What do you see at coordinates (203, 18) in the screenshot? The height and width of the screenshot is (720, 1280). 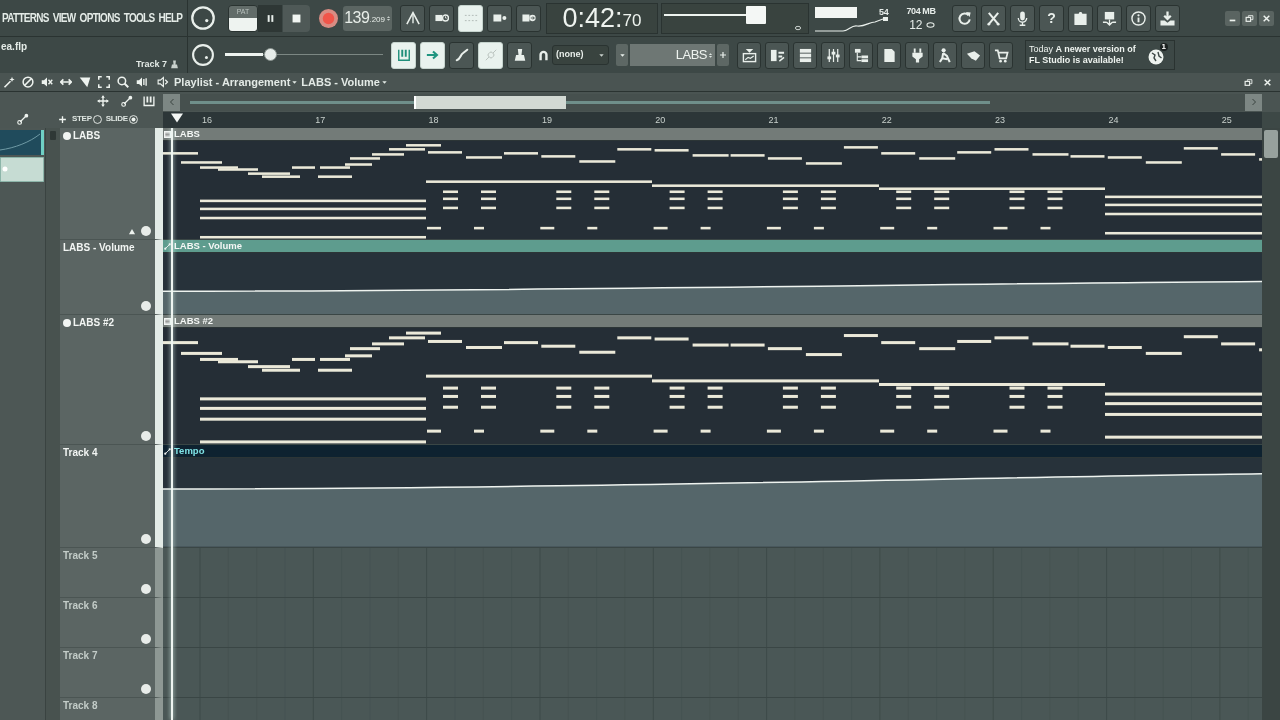 I see `volume-knob` at bounding box center [203, 18].